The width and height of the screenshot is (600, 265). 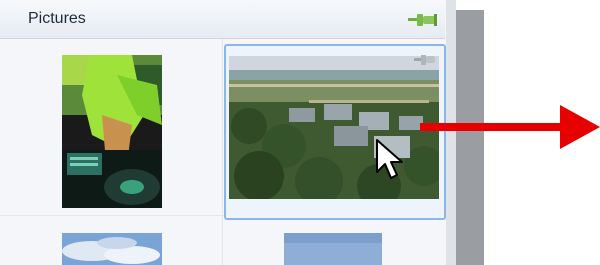 I want to click on sky-clouds-image, so click(x=112, y=249).